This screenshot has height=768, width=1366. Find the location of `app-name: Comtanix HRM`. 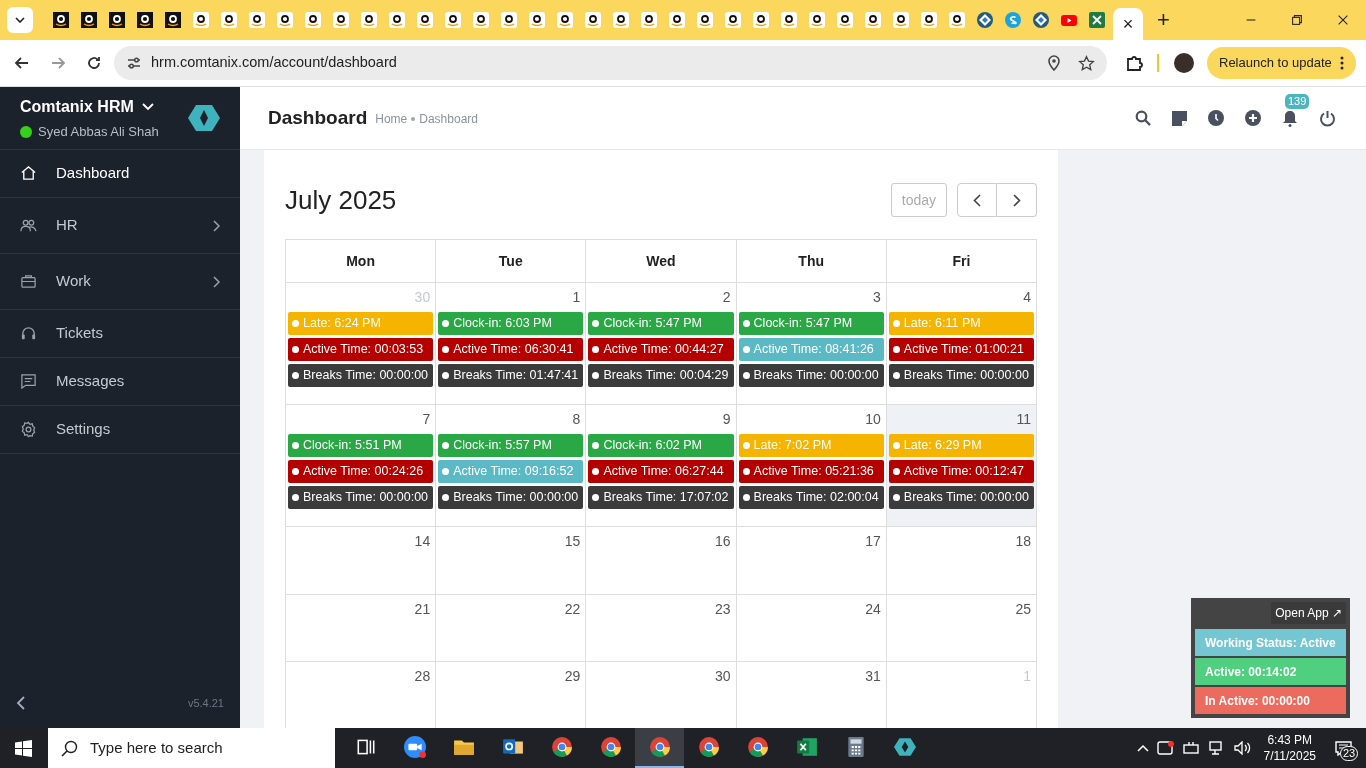

app-name: Comtanix HRM is located at coordinates (77, 106).